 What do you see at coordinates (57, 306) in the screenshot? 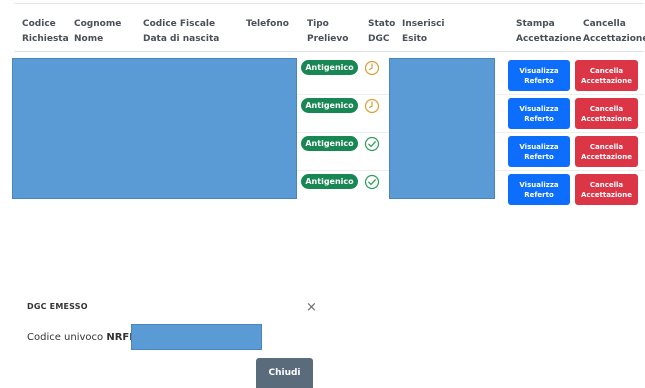
I see `modal-title: DGC EMESSO` at bounding box center [57, 306].